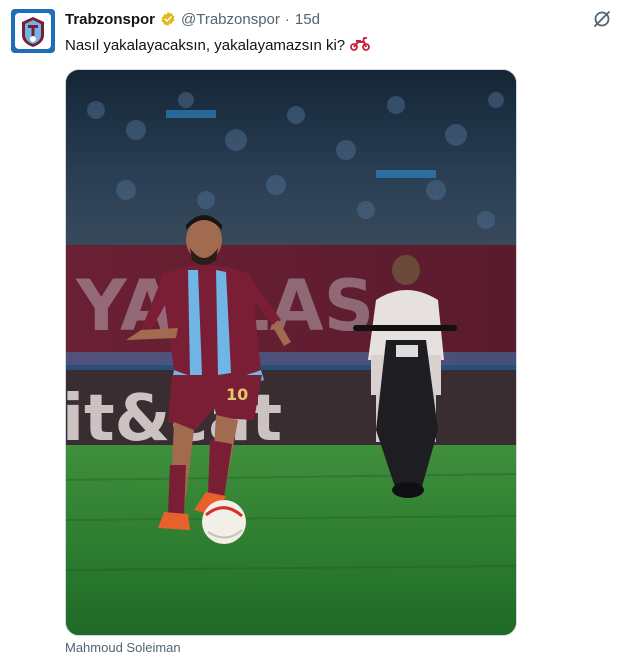 This screenshot has height=655, width=640. I want to click on tweet-text: Nasıl yakalayacaksın, yakalayamazsın ki?, so click(205, 45).